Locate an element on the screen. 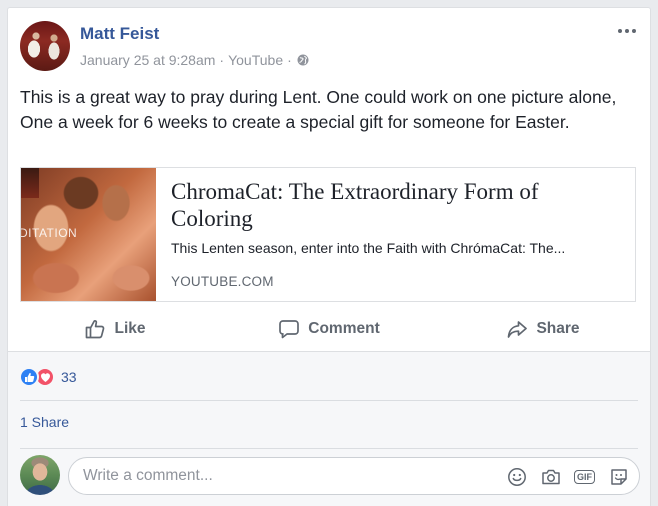  comment-box: GIF is located at coordinates (354, 476).